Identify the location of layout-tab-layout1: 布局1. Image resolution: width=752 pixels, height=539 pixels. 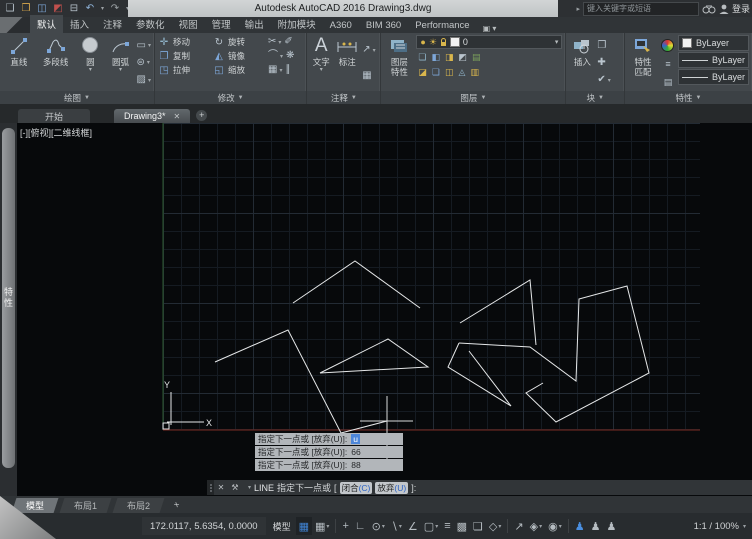
(85, 505).